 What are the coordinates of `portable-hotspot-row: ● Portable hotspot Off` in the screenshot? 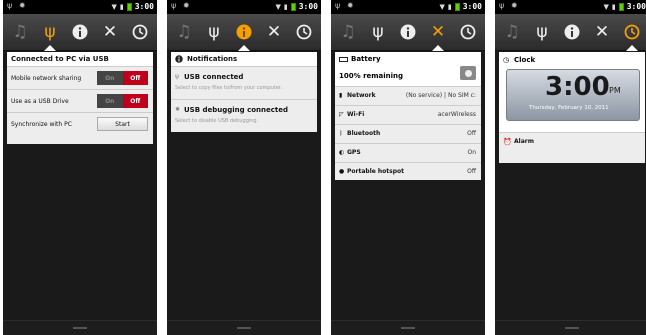 It's located at (408, 171).